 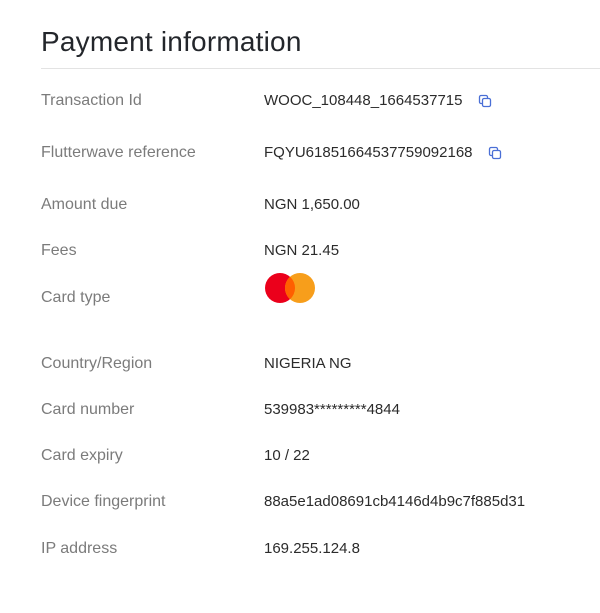 What do you see at coordinates (320, 68) in the screenshot?
I see `title-divider` at bounding box center [320, 68].